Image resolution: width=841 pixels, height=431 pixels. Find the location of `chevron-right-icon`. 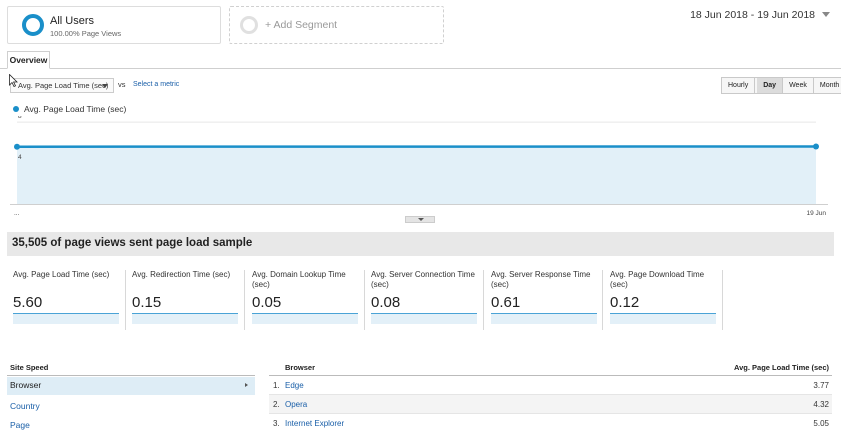

chevron-right-icon is located at coordinates (246, 385).